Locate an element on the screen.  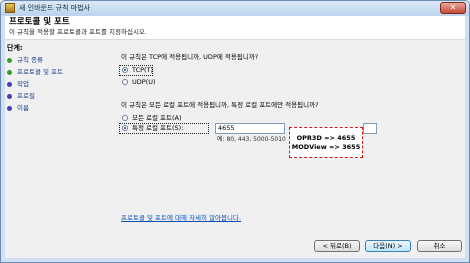
specific-ports-input: 4655 is located at coordinates (250, 128).